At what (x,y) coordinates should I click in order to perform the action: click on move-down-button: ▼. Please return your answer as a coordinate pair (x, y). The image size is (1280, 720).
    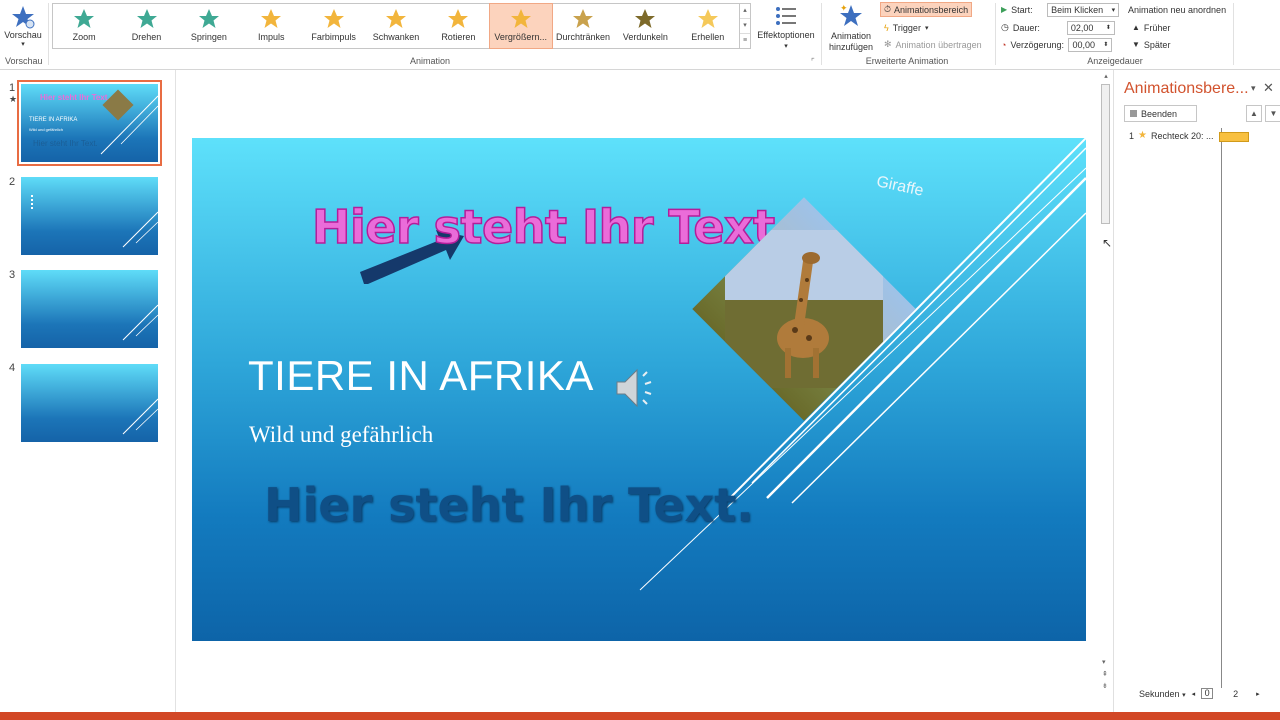
    Looking at the image, I should click on (1272, 113).